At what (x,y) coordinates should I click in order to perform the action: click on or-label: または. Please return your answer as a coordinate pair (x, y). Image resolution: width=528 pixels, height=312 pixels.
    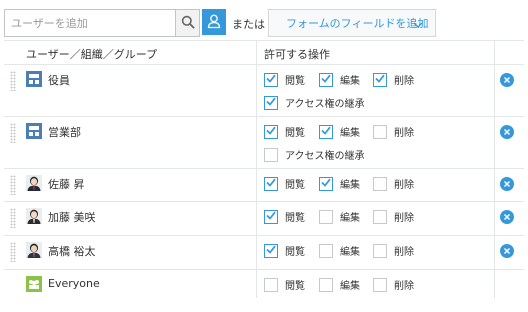
    Looking at the image, I should click on (248, 24).